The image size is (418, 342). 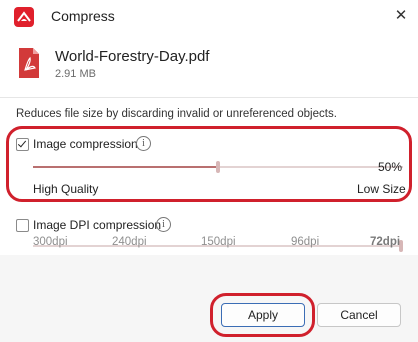 I want to click on pdf-file-icon, so click(x=29, y=65).